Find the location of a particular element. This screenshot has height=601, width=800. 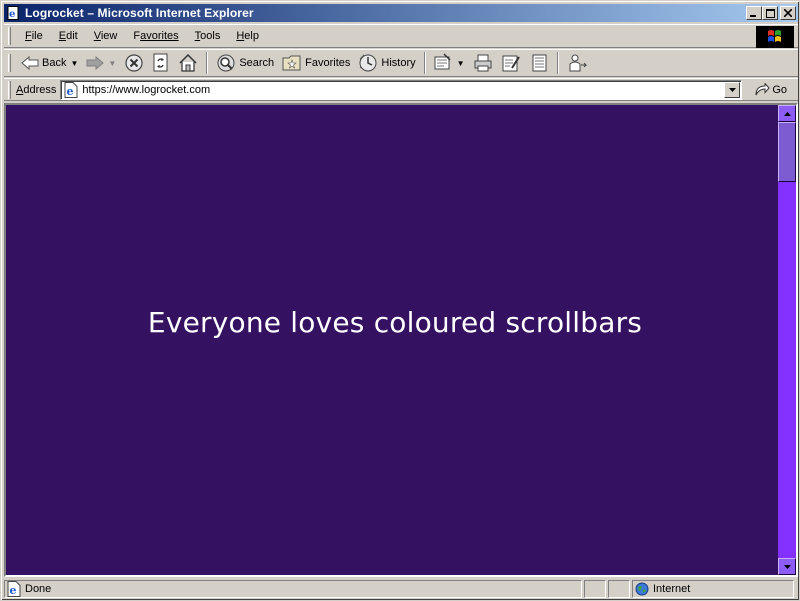

messenger-button is located at coordinates (578, 63).